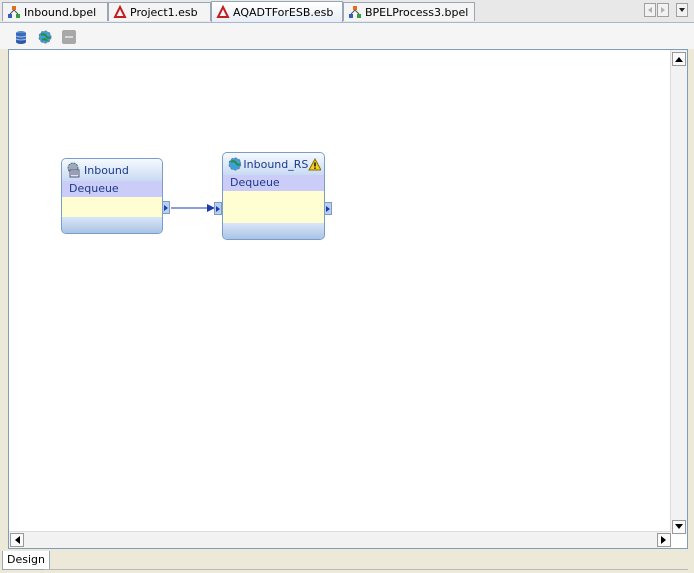 The width and height of the screenshot is (694, 573). What do you see at coordinates (417, 12) in the screenshot?
I see `tab-label: BPELProcess3.bpel` at bounding box center [417, 12].